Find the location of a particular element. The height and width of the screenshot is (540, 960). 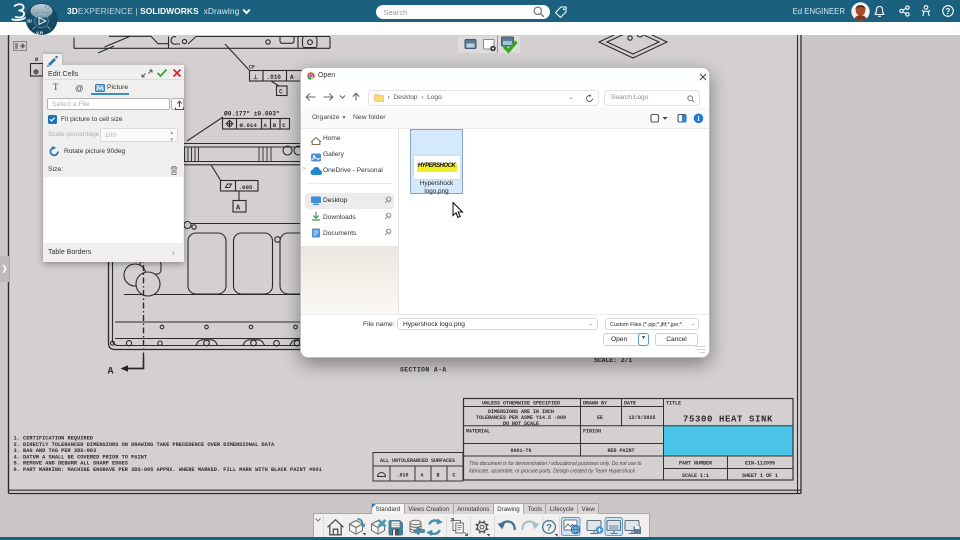

svg-text: 1. CERTIFICATION REQUIRED is located at coordinates (53, 439).